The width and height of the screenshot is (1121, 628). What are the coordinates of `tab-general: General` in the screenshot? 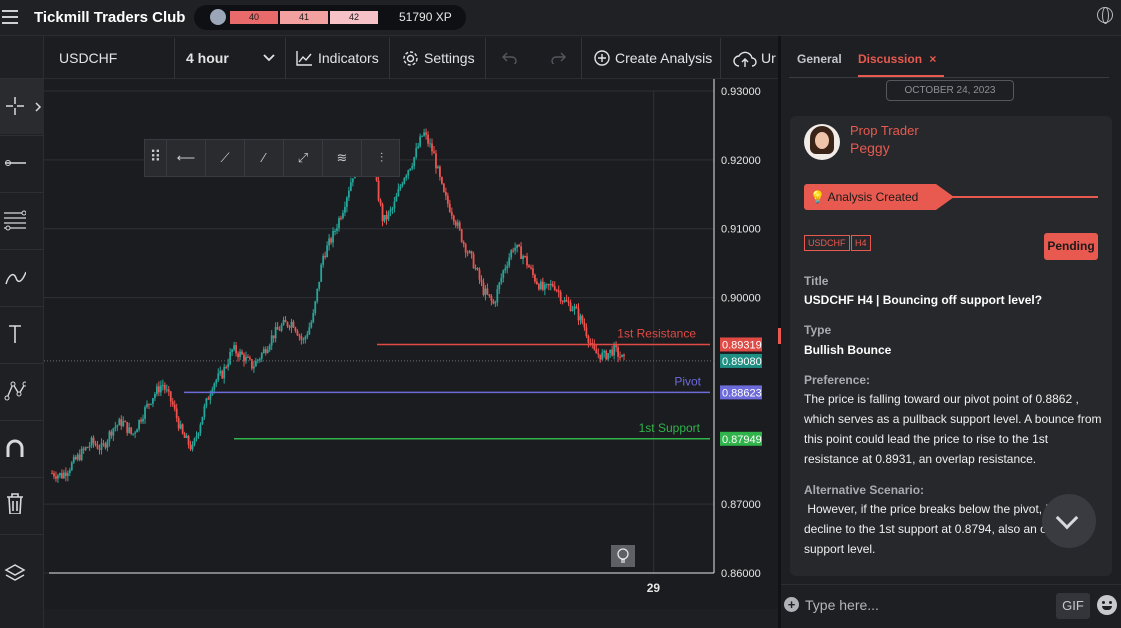 It's located at (819, 59).